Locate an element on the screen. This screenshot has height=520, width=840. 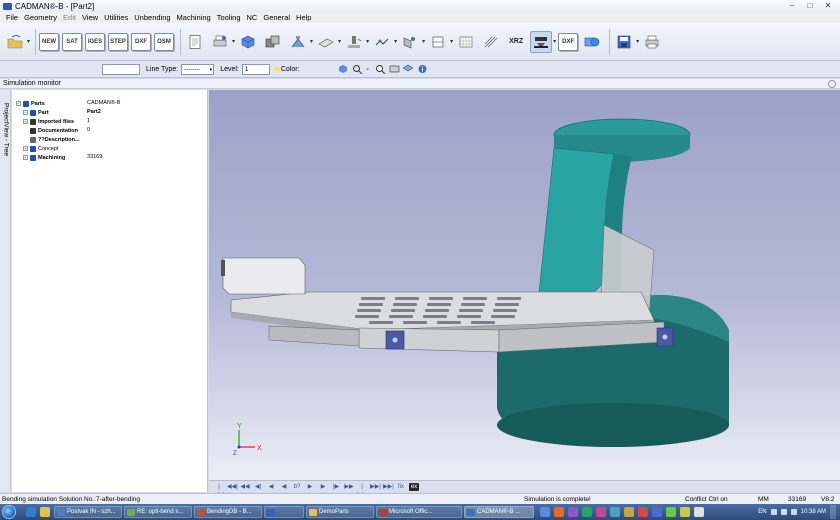
view-cube-icon is located at coordinates (343, 69).